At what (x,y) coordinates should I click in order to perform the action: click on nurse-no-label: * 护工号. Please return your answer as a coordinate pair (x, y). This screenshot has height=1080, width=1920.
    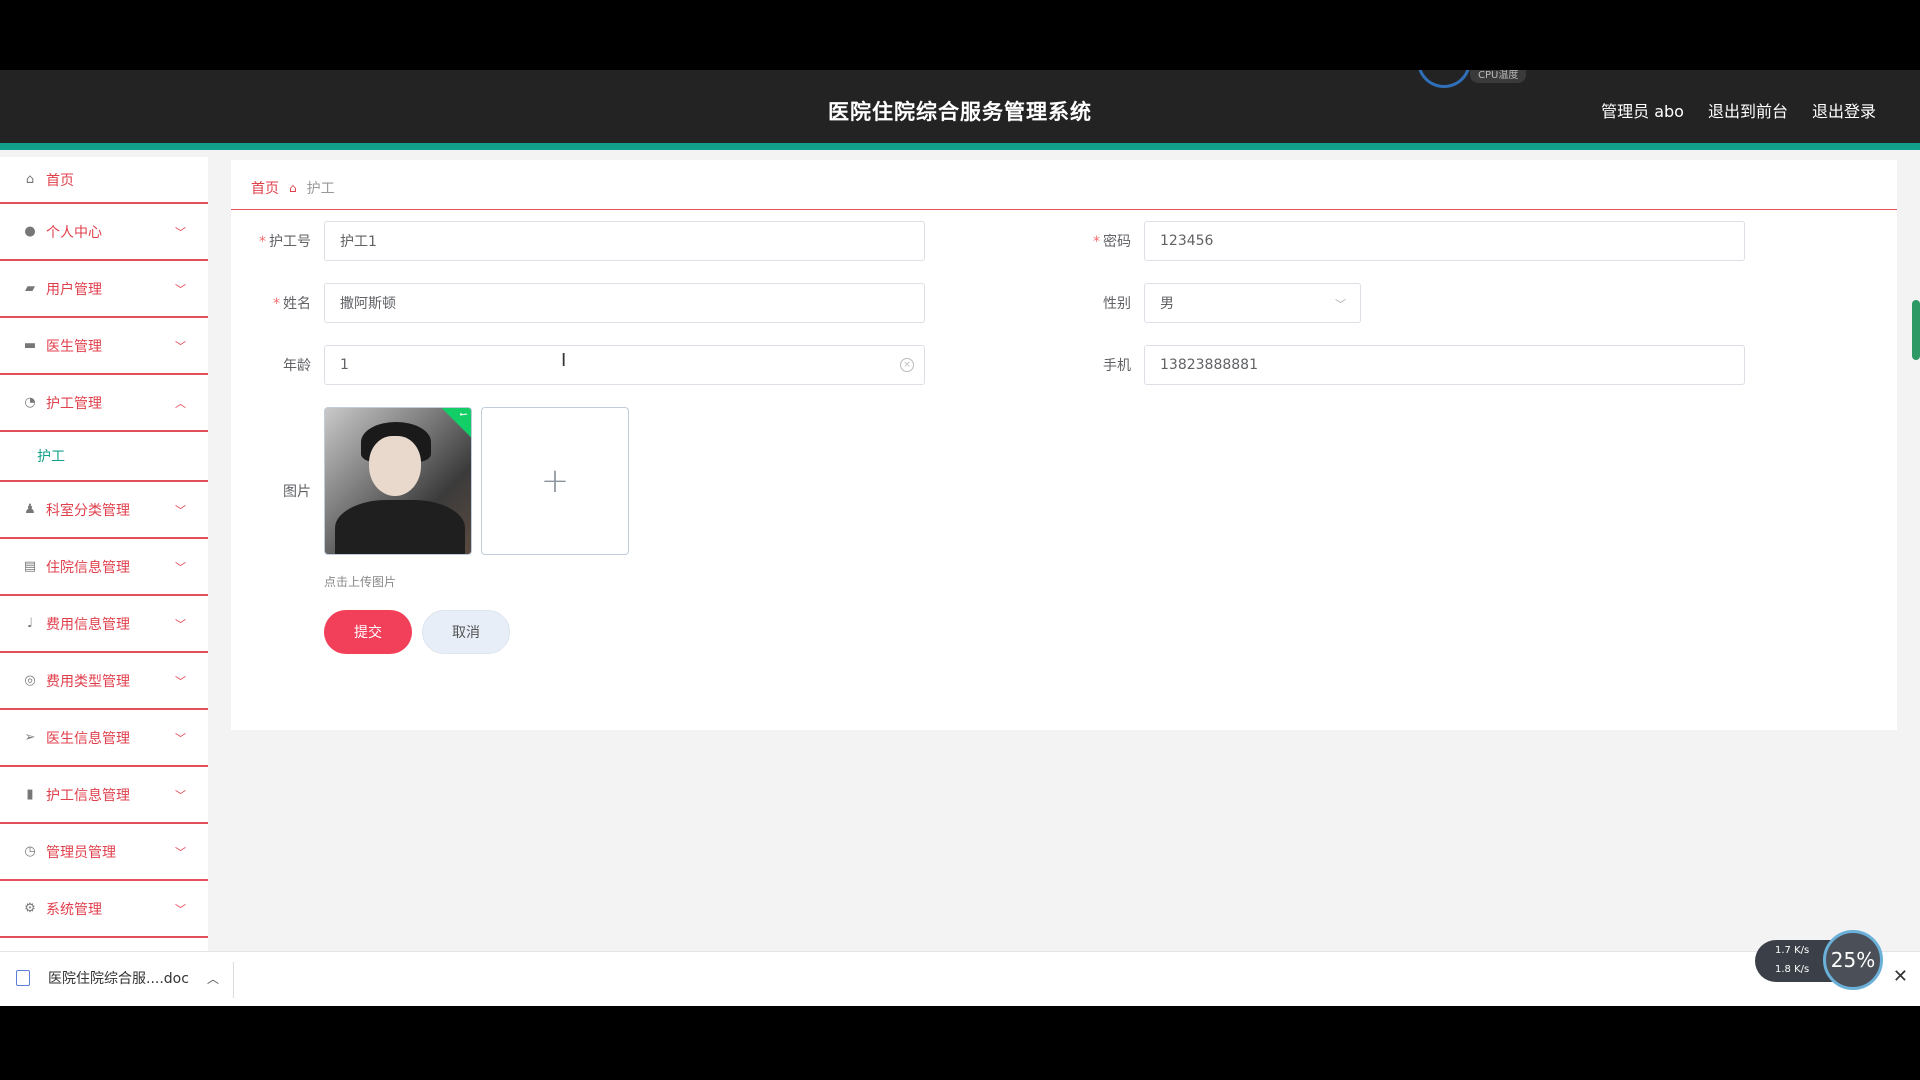
    Looking at the image, I should click on (285, 242).